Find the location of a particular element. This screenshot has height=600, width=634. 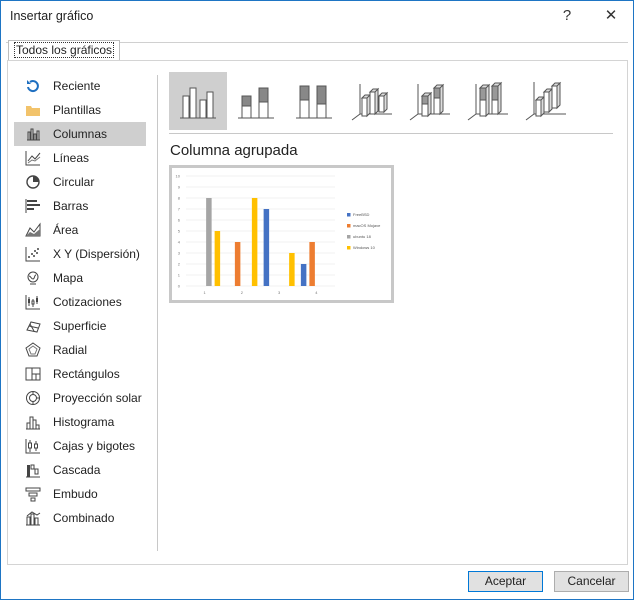

sidebar-divider is located at coordinates (157, 313).